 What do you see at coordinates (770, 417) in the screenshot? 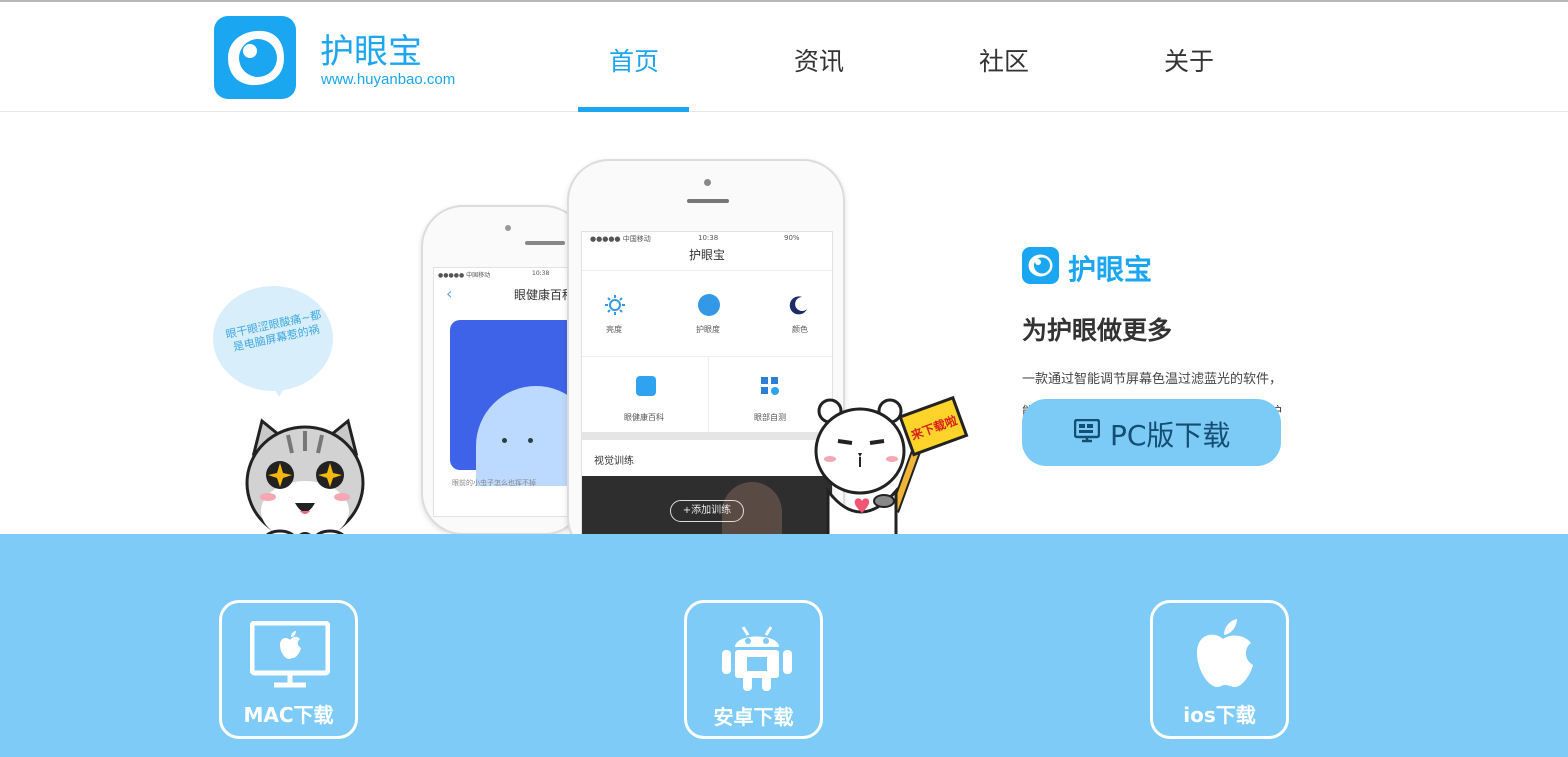
I see `grid-label-self-test: 眼部自测` at bounding box center [770, 417].